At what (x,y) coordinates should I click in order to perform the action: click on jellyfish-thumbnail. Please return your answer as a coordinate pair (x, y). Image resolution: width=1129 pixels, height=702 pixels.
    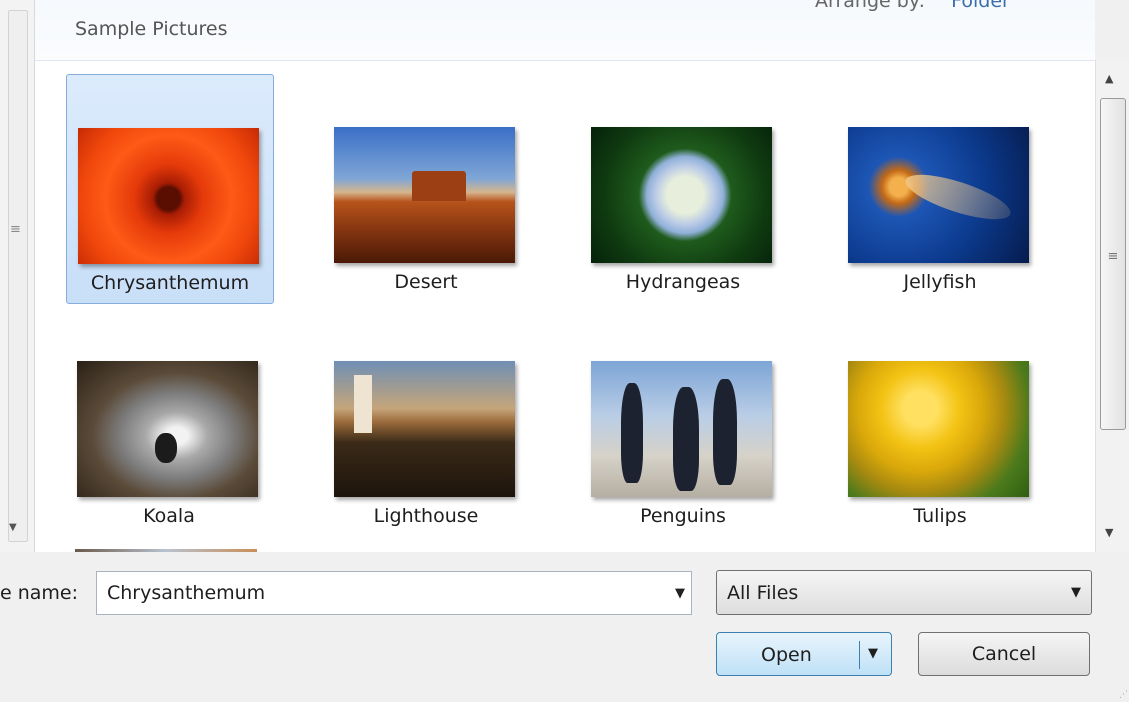
    Looking at the image, I should click on (938, 195).